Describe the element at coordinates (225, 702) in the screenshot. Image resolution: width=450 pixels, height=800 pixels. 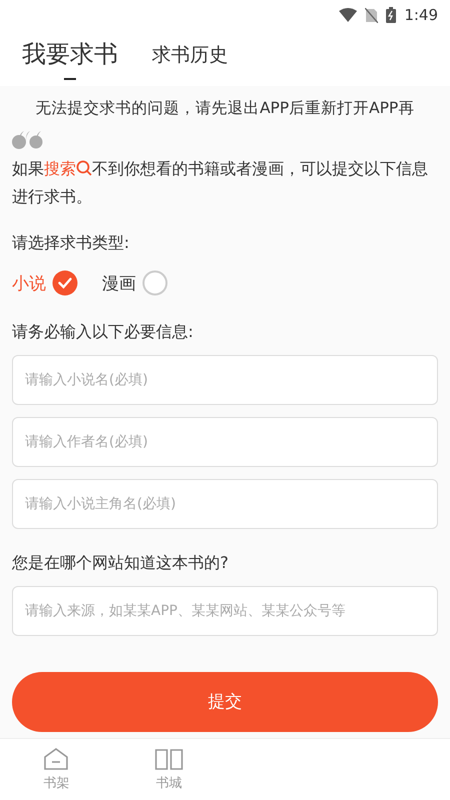
I see `submit-button: 提交` at that location.